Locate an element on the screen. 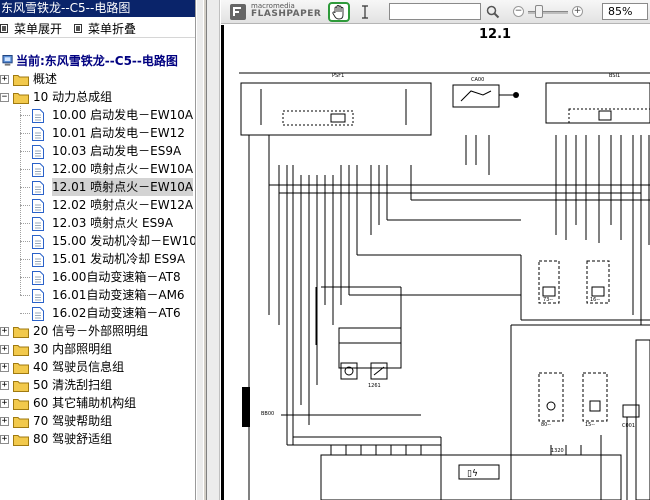 The image size is (650, 500). tree-root: 当前:东风雪铁龙--C5--电路图 is located at coordinates (97, 61).